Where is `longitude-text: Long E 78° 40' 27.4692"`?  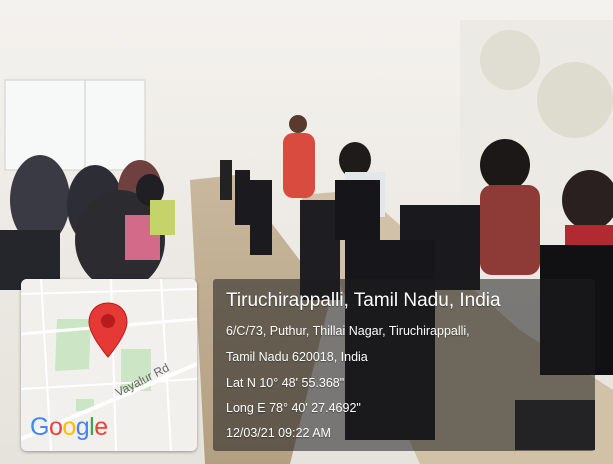
longitude-text: Long E 78° 40' 27.4692" is located at coordinates (293, 408).